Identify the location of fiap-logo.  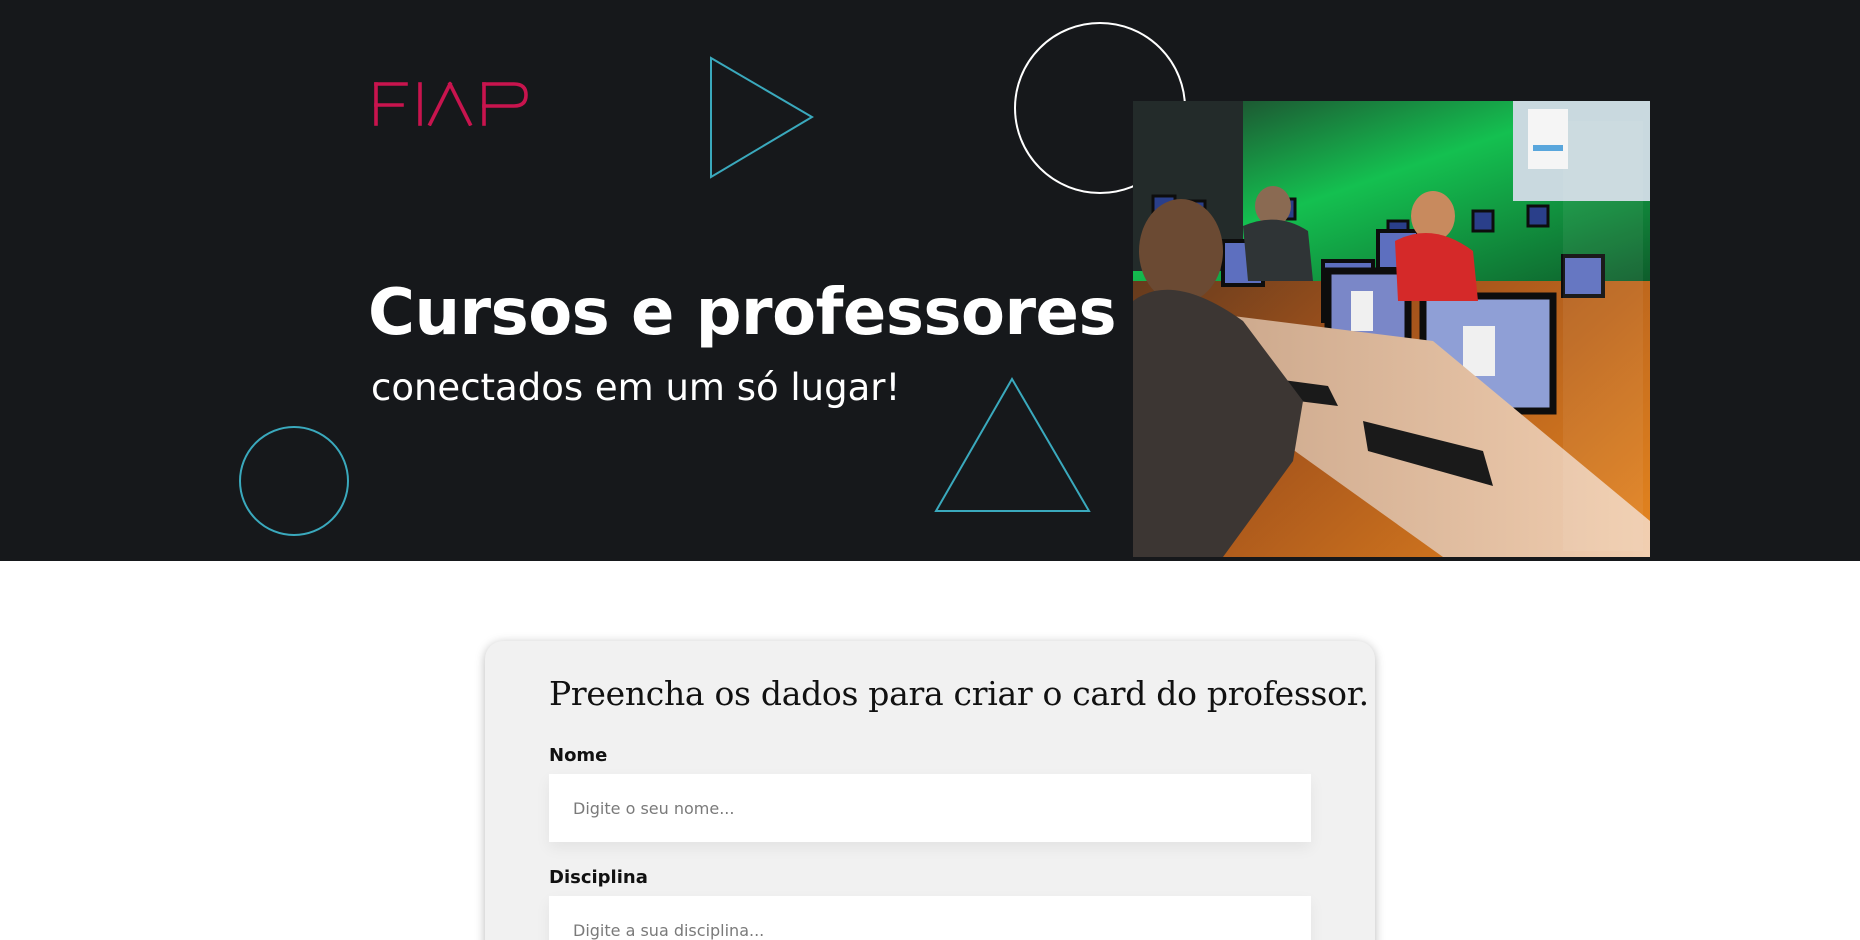
(452, 101).